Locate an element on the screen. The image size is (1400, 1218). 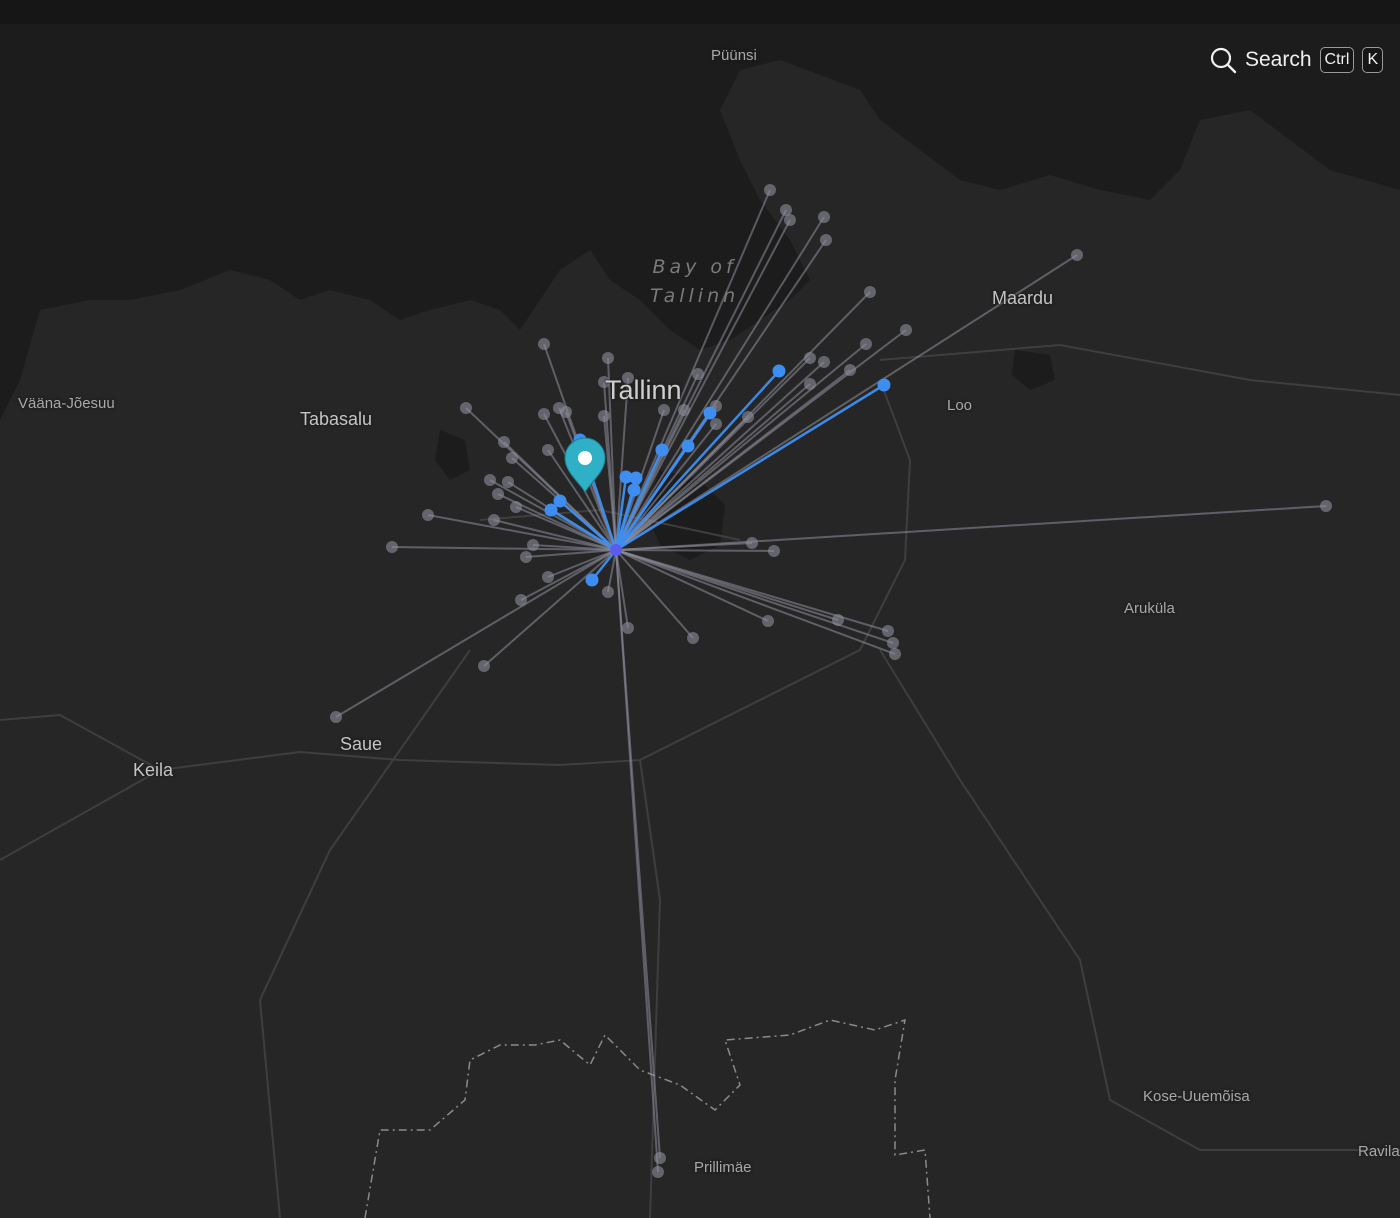
lake-maardu is located at coordinates (1033, 370).